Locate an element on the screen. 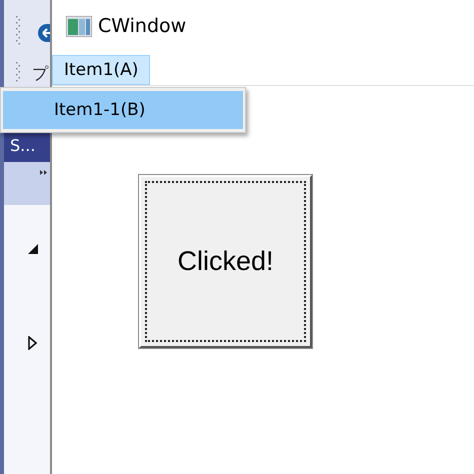 Image resolution: width=474 pixels, height=474 pixels. clicked-button: Clicked! is located at coordinates (225, 261).